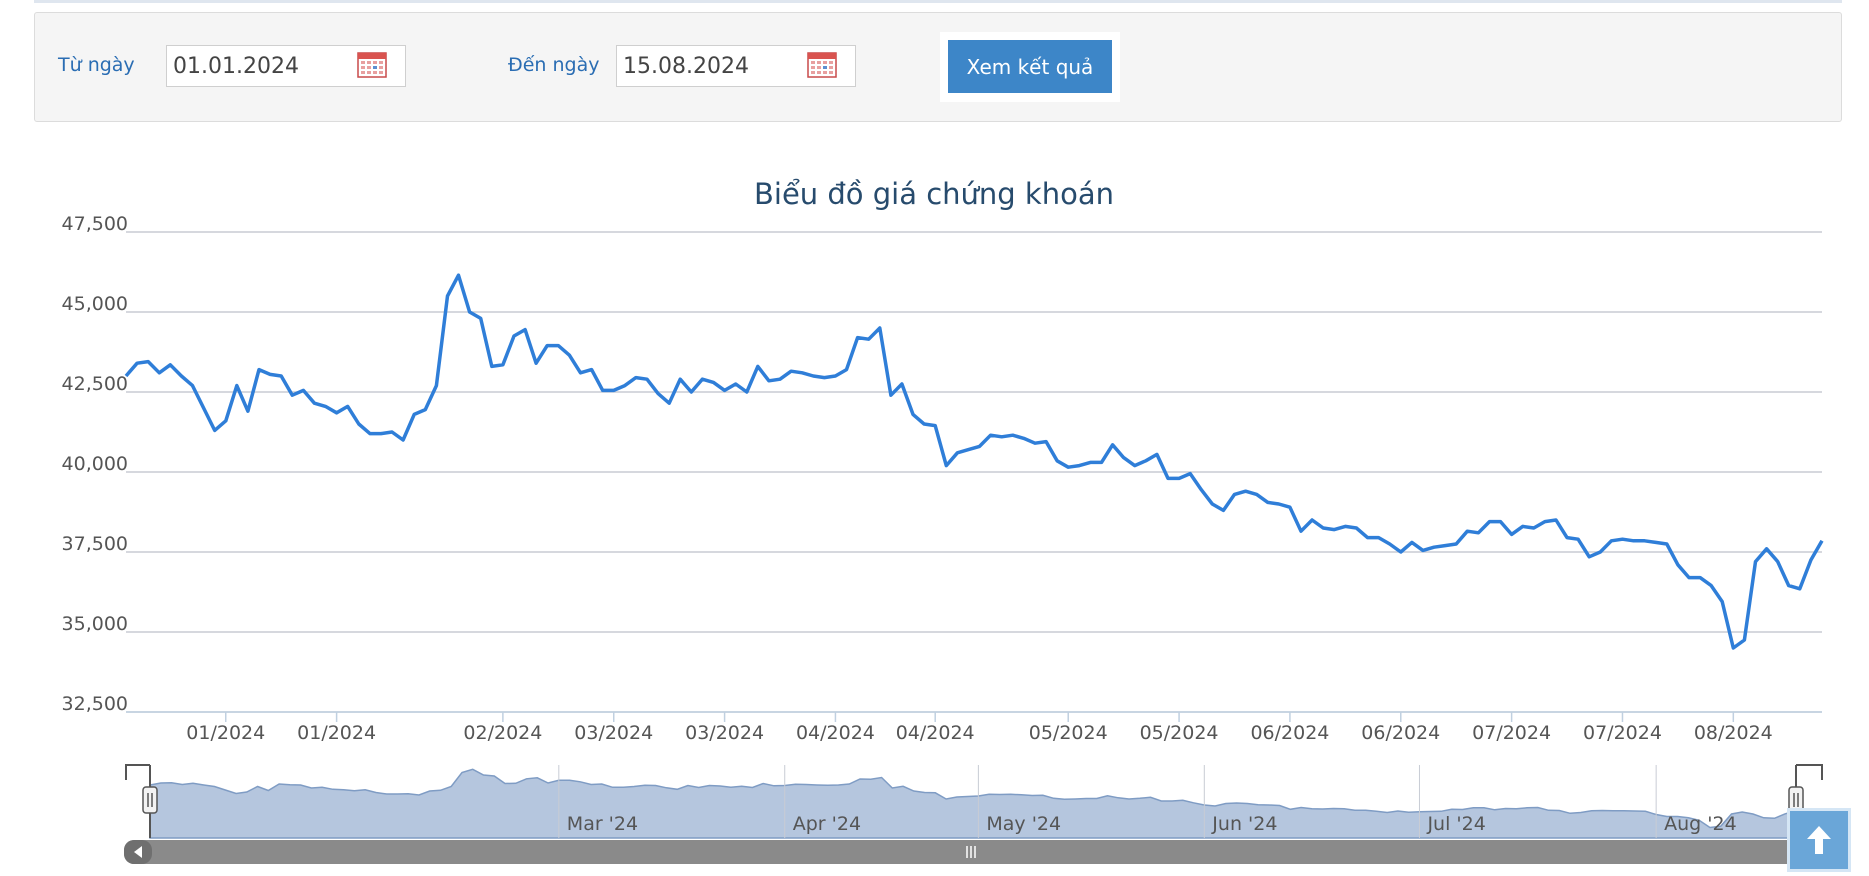 The height and width of the screenshot is (876, 1869). What do you see at coordinates (1733, 733) in the screenshot?
I see `x-tick-label: 08/2024` at bounding box center [1733, 733].